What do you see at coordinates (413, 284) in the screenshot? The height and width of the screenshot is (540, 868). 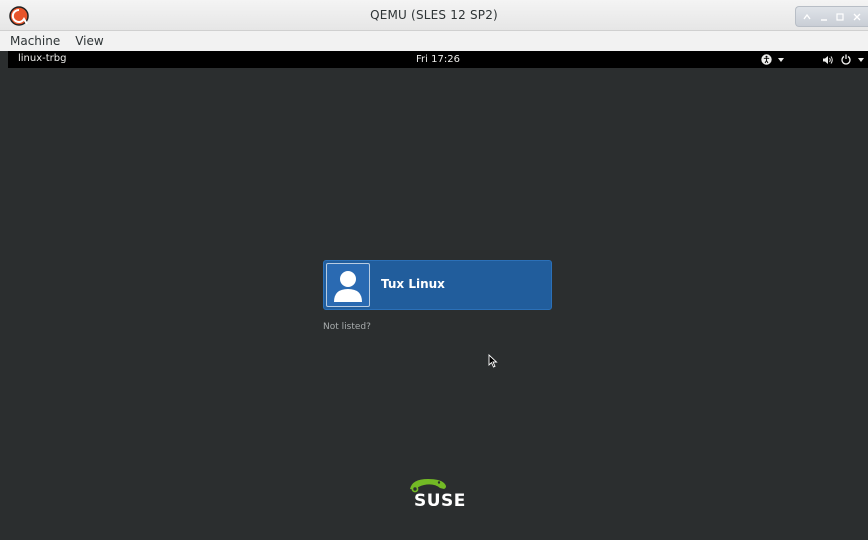 I see `user-name: Tux Linux` at bounding box center [413, 284].